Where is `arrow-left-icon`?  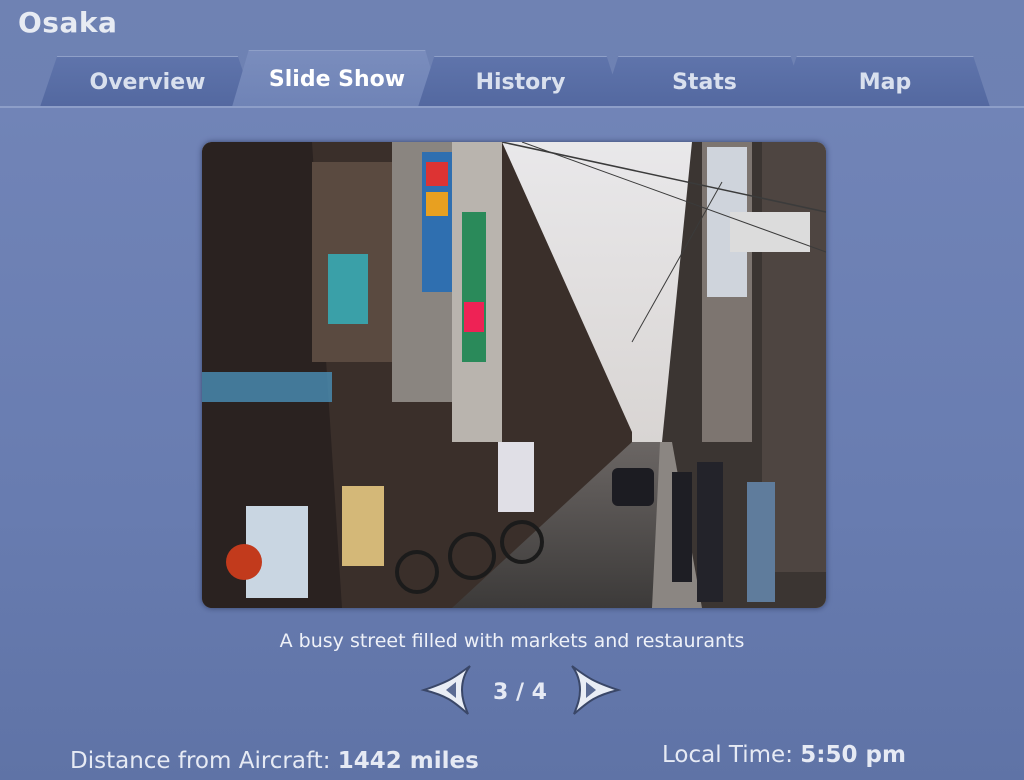 arrow-left-icon is located at coordinates (445, 690).